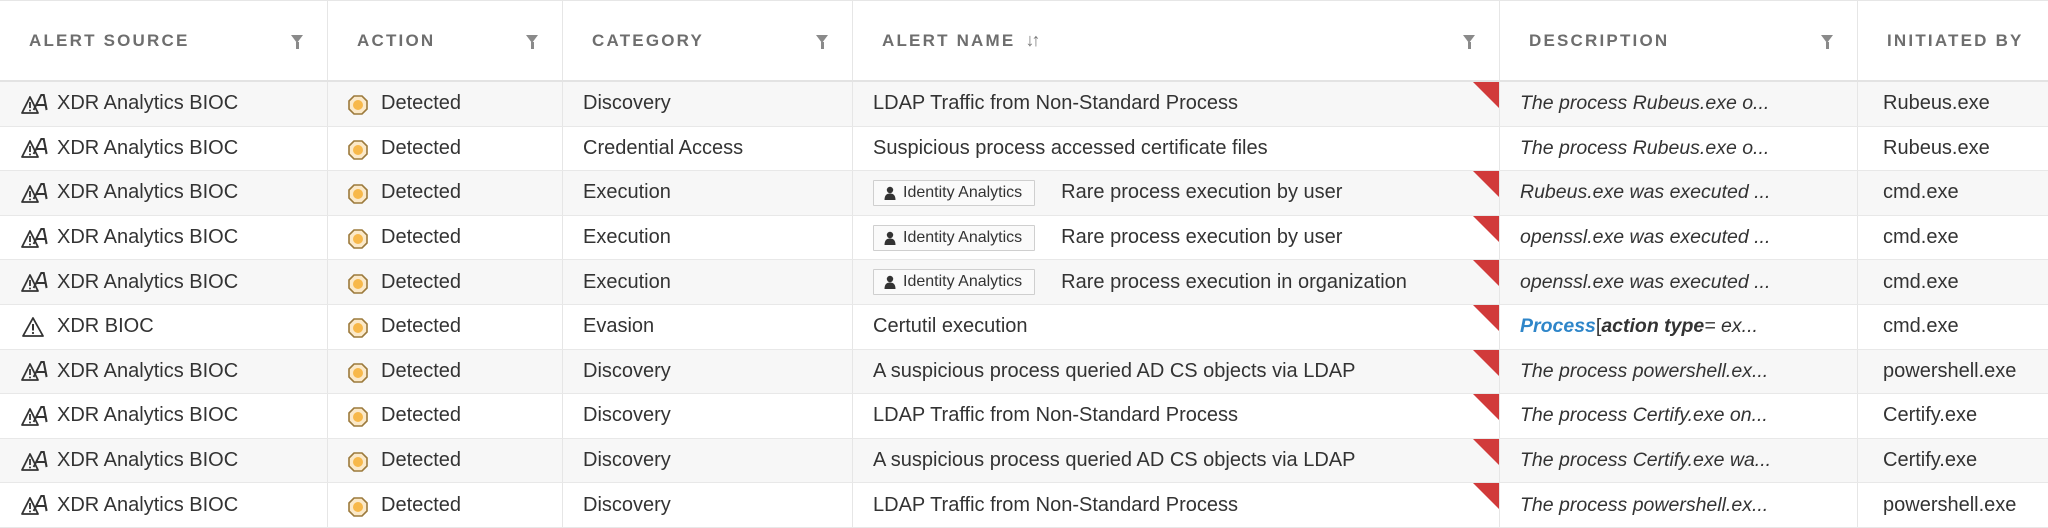 Image resolution: width=2048 pixels, height=528 pixels. What do you see at coordinates (1679, 40) in the screenshot?
I see `column-header-description: DESCRIPTION` at bounding box center [1679, 40].